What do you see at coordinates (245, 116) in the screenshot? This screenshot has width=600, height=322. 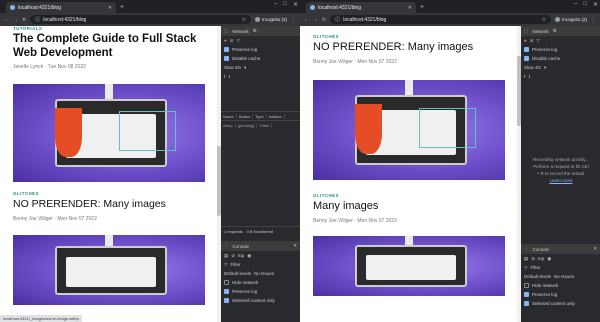 I see `col-status: Status` at bounding box center [245, 116].